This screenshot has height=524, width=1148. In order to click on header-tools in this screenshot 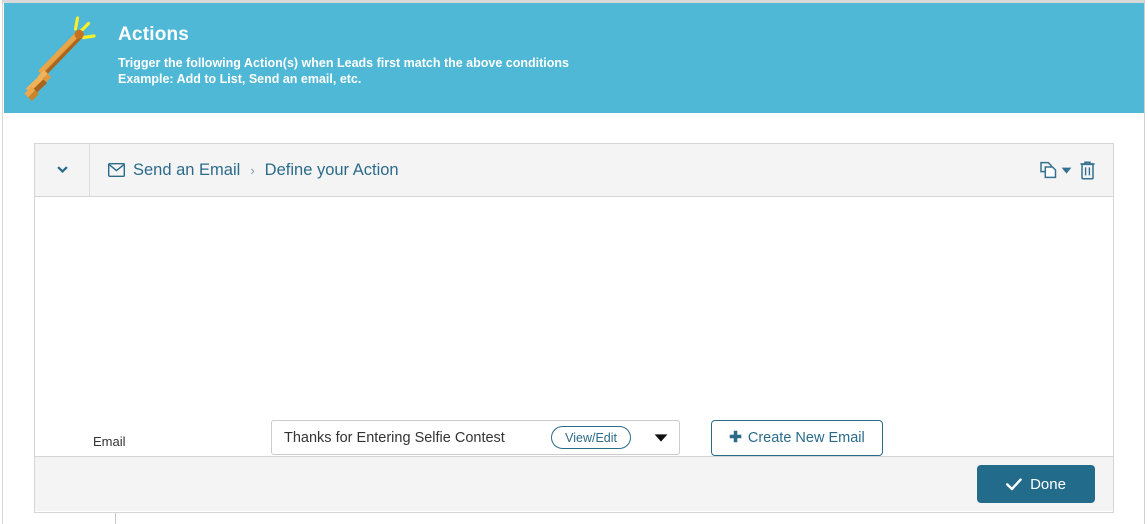, I will do `click(1076, 170)`.